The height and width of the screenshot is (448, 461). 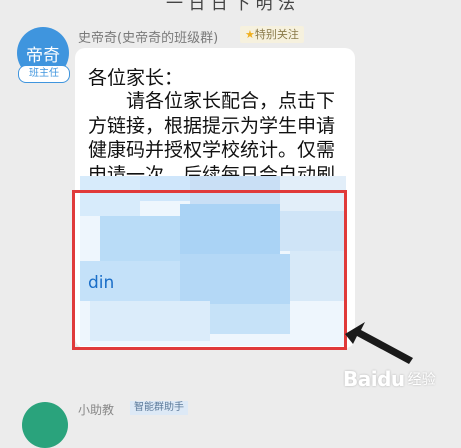 What do you see at coordinates (44, 74) in the screenshot?
I see `role-badge: 班主任` at bounding box center [44, 74].